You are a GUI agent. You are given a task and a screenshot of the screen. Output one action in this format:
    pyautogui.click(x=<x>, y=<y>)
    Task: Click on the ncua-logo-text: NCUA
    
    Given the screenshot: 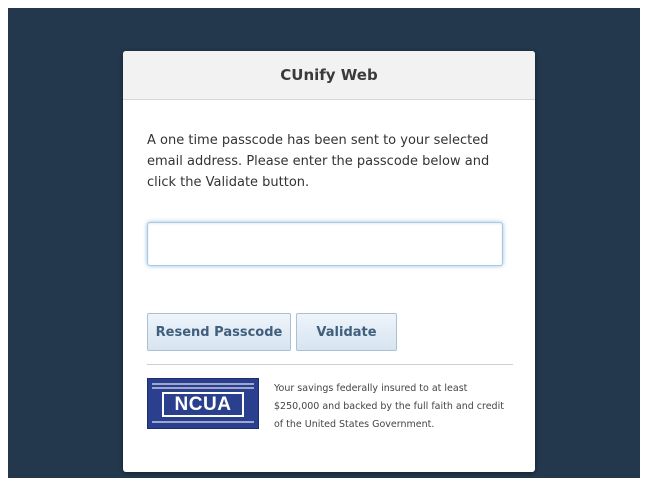 What is the action you would take?
    pyautogui.click(x=203, y=404)
    